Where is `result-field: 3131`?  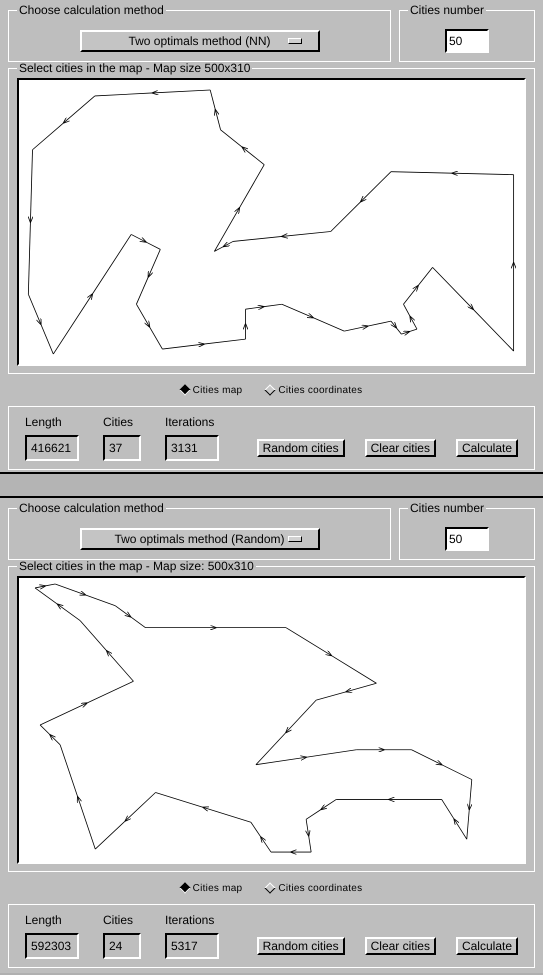
result-field: 3131 is located at coordinates (192, 448).